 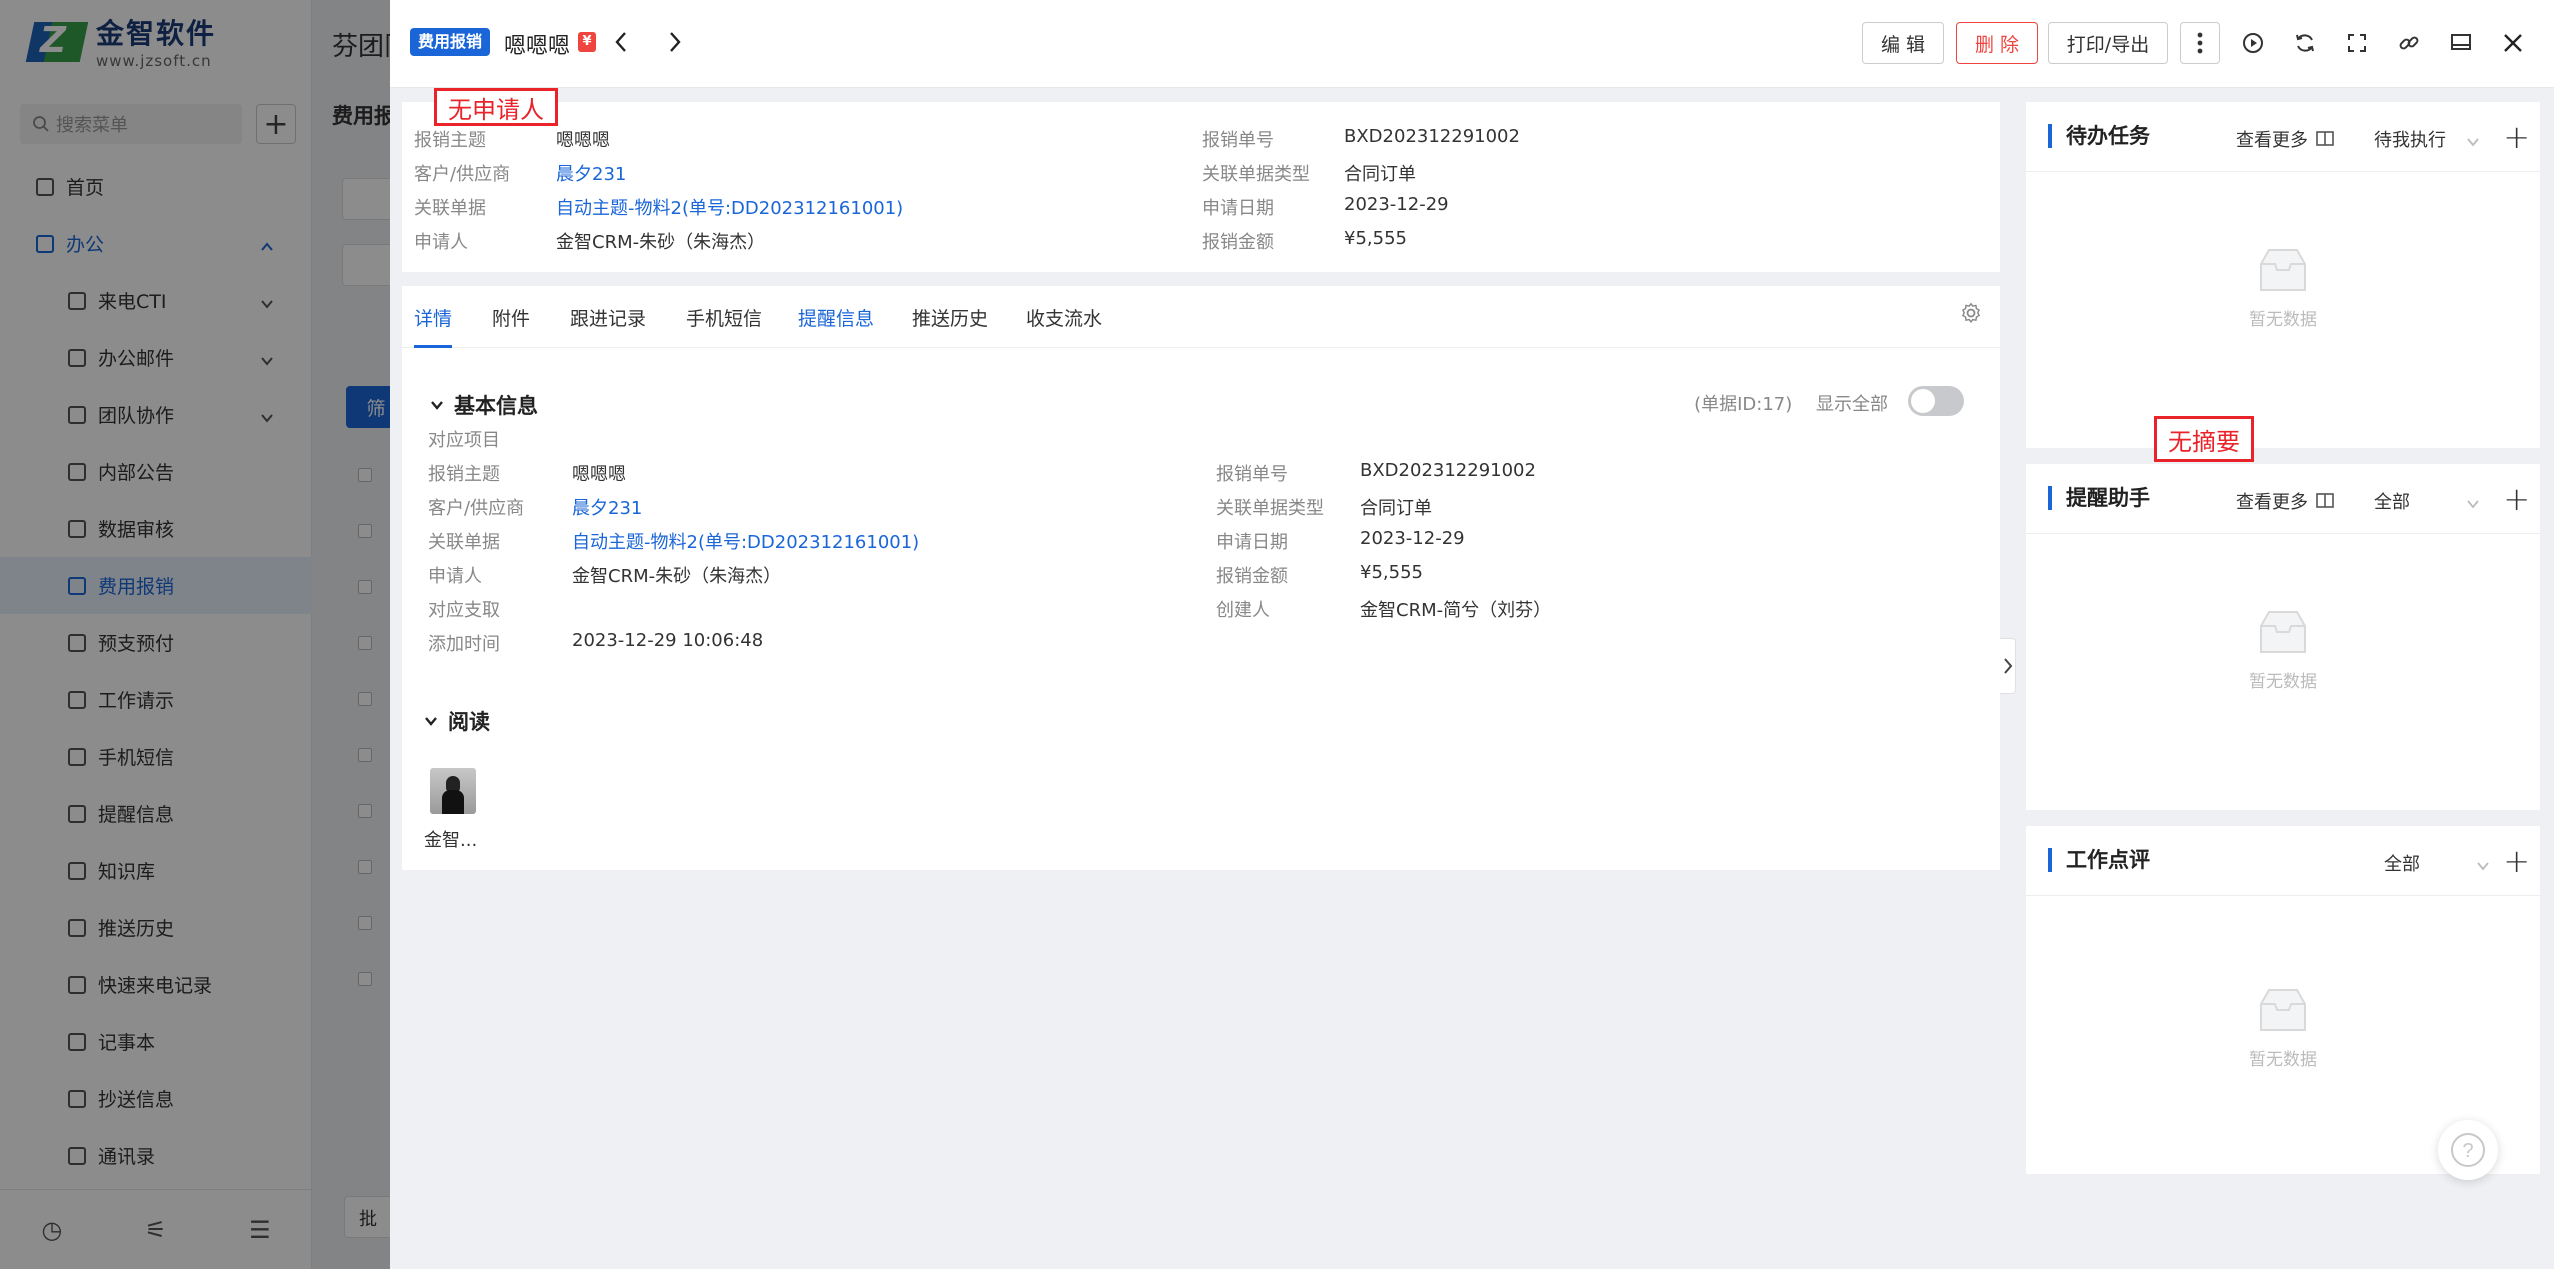 I want to click on gear-icon, so click(x=1971, y=312).